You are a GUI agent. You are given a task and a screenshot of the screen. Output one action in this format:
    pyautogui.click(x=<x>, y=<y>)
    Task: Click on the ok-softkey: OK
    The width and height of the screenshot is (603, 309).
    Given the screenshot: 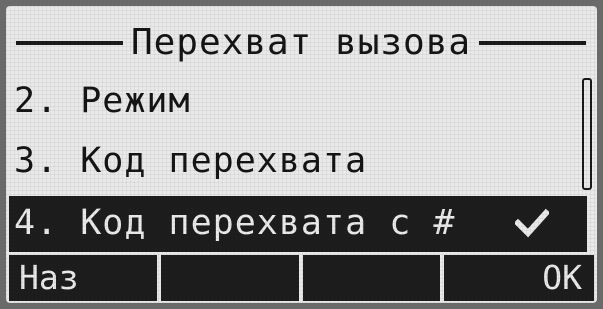 What is the action you would take?
    pyautogui.click(x=519, y=278)
    